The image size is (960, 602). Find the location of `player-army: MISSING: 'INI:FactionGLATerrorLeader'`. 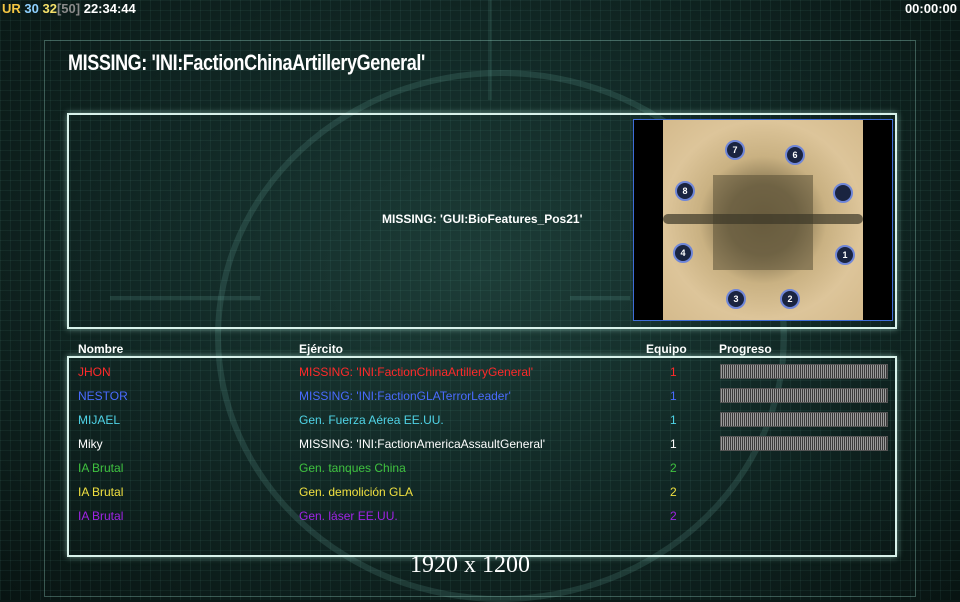

player-army: MISSING: 'INI:FactionGLATerrorLeader' is located at coordinates (405, 396).